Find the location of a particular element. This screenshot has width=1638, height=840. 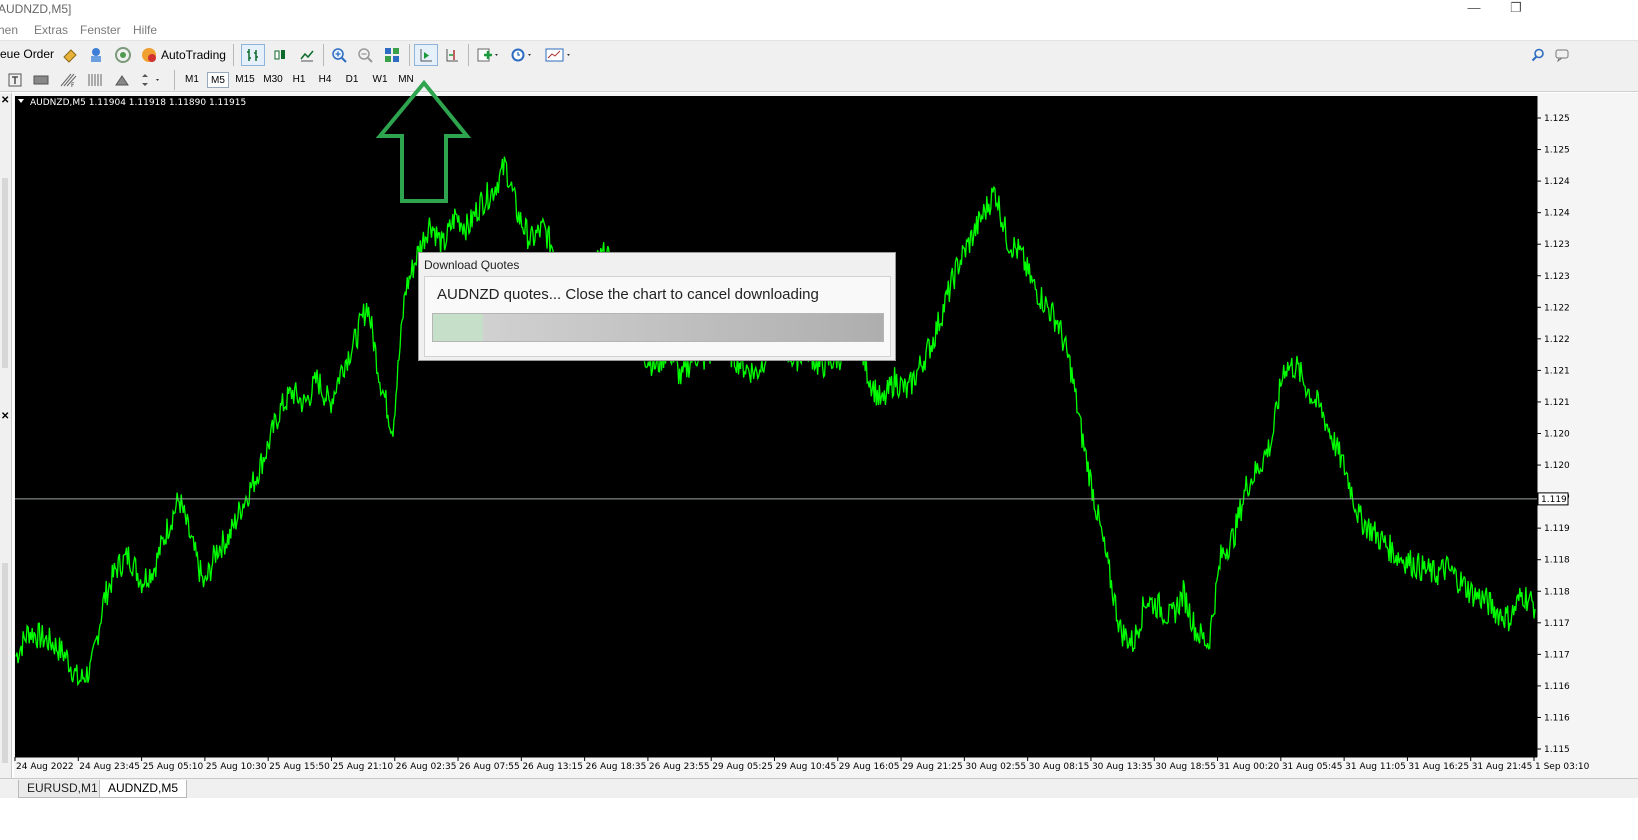

auto-scroll-button is located at coordinates (426, 55).